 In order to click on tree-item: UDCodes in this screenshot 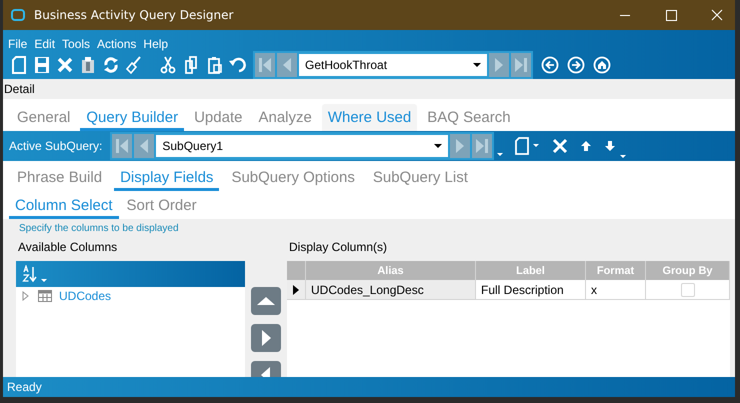, I will do `click(85, 296)`.